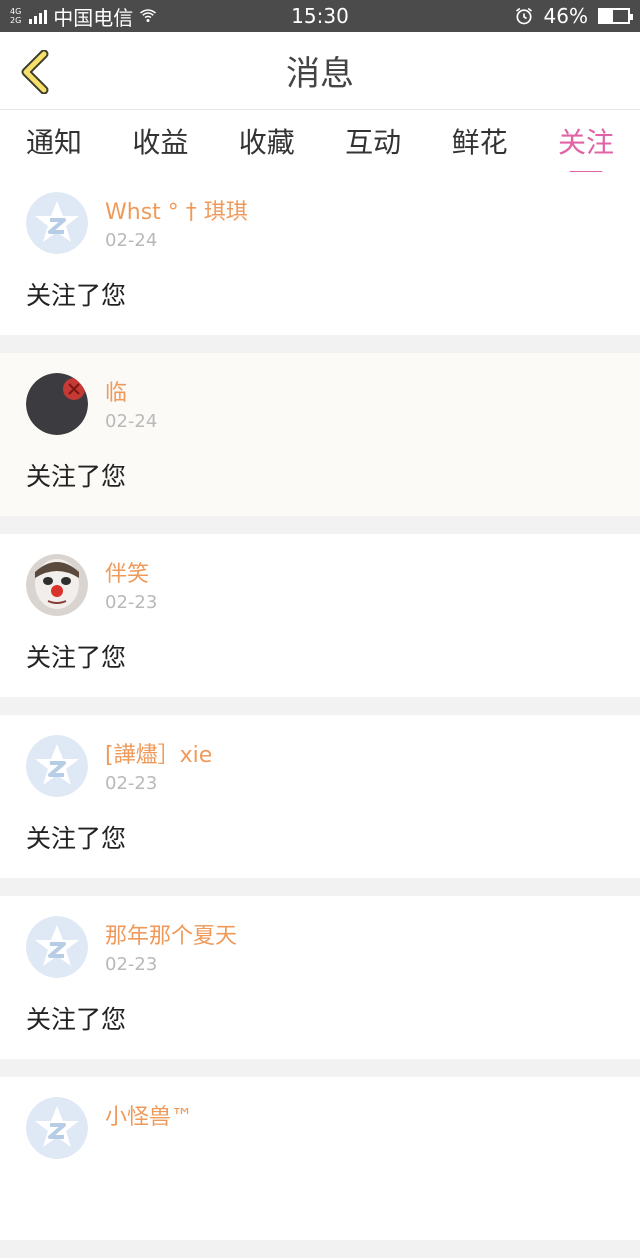  Describe the element at coordinates (320, 16) in the screenshot. I see `status-bar: 4G 2G 中国电信 15:30 46%` at that location.